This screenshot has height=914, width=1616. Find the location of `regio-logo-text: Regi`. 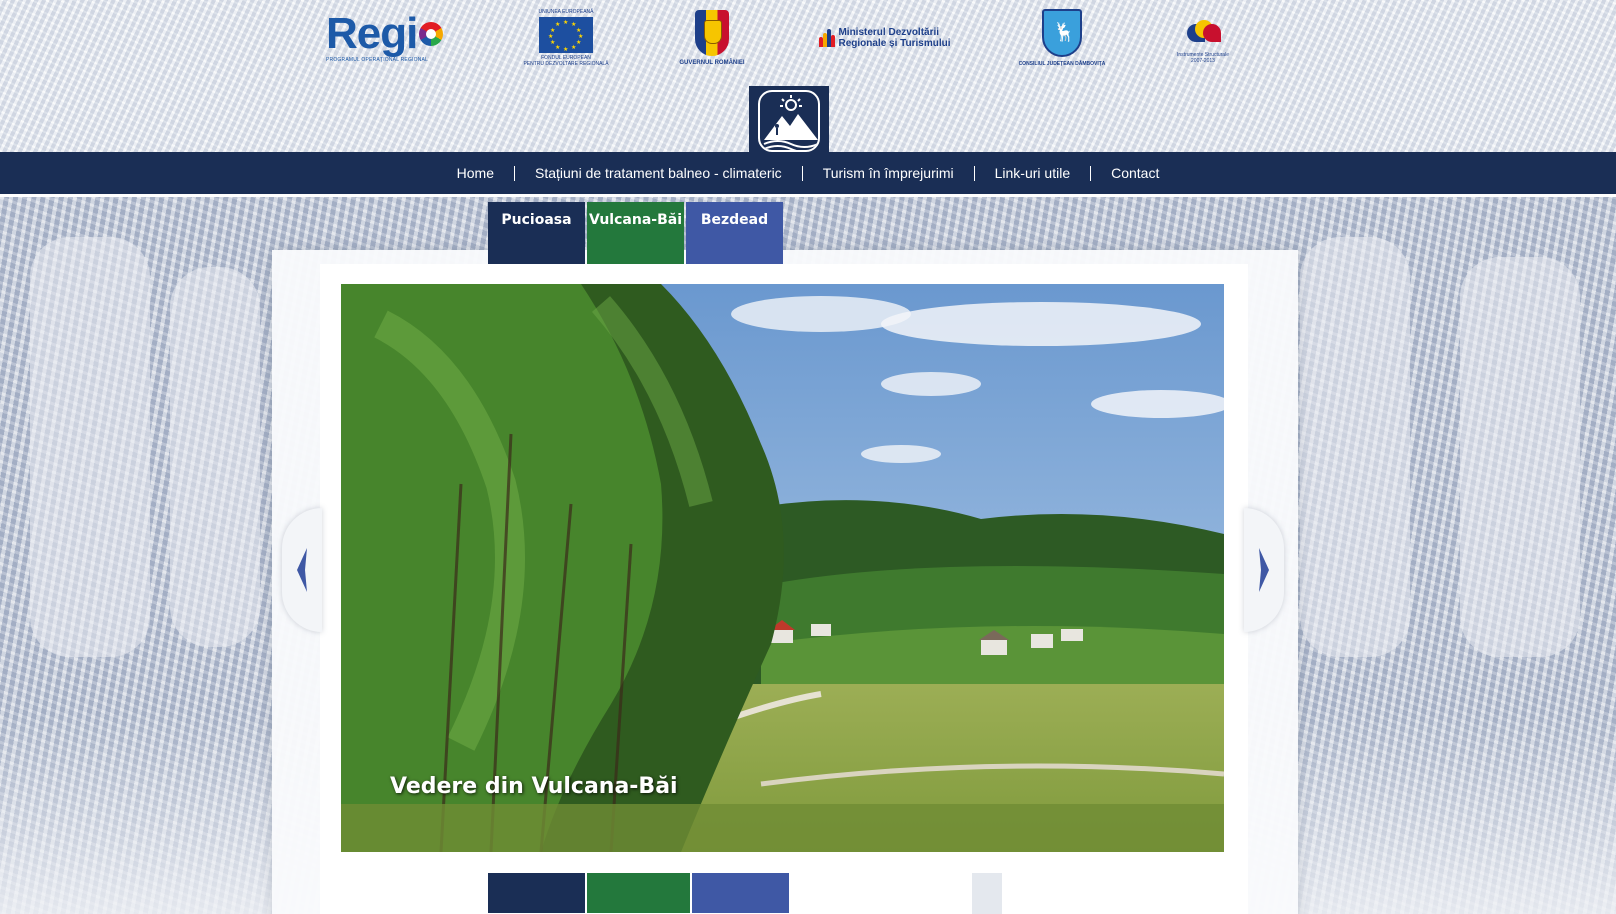

regio-logo-text: Regi is located at coordinates (372, 33).